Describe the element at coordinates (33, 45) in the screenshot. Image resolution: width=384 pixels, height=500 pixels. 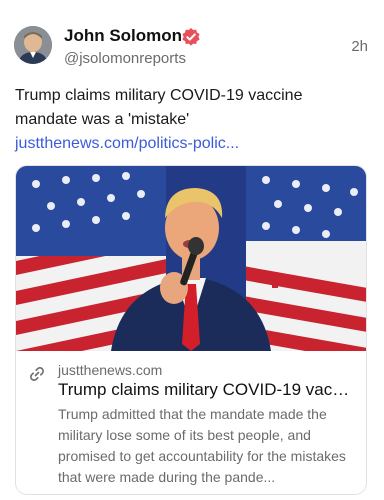
I see `avatar` at that location.